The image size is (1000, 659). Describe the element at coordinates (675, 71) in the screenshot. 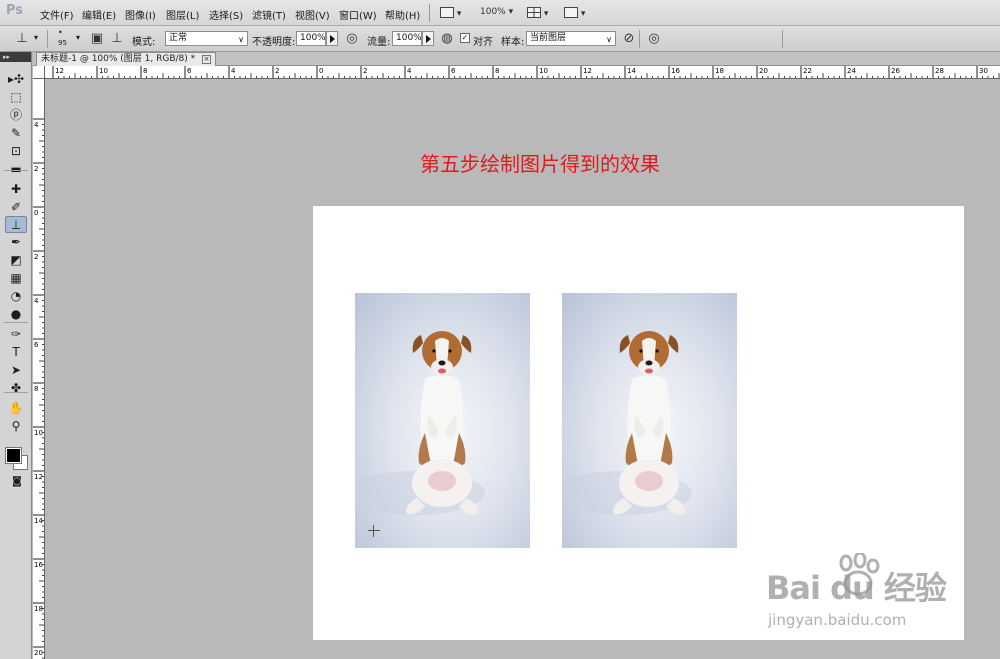

I see `ruler-top-label: 16` at that location.